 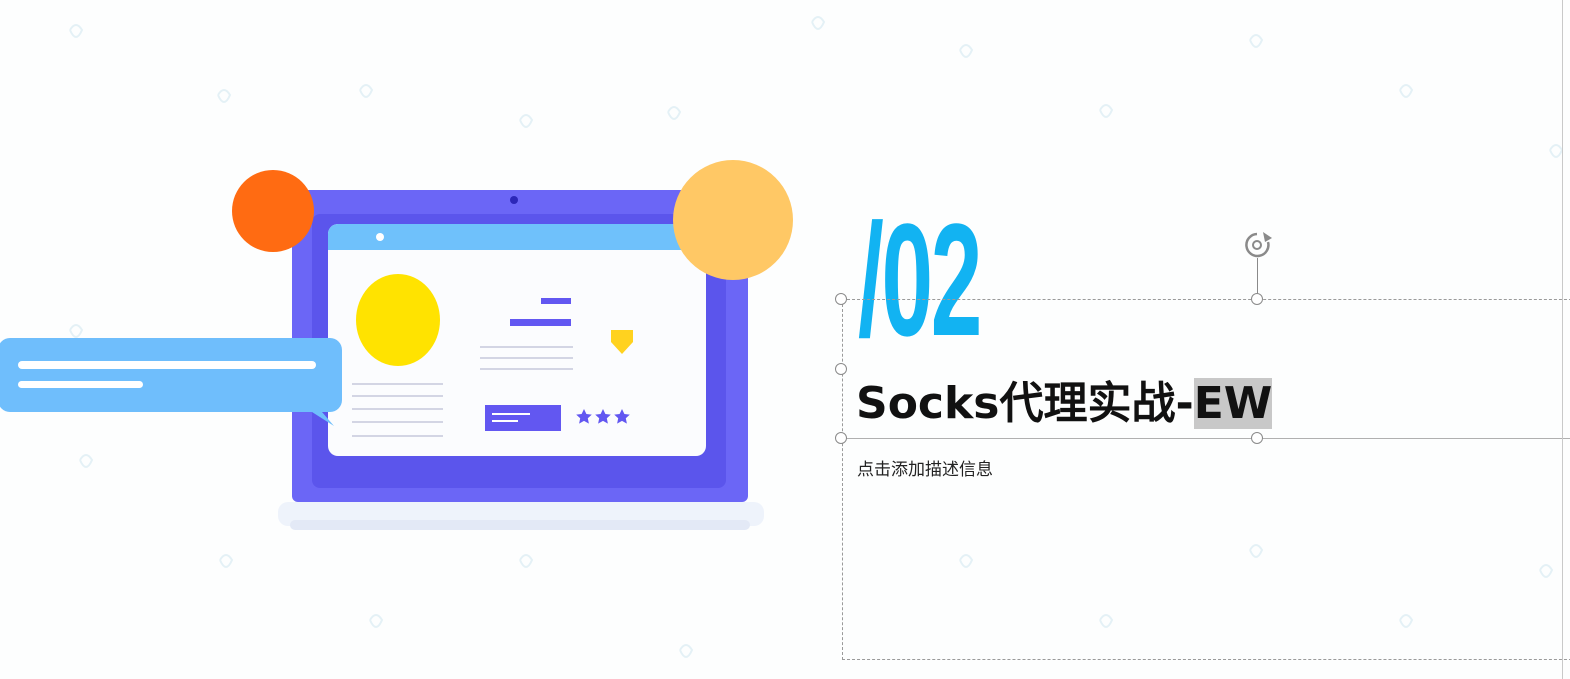 I want to click on resize-handle-top-left, so click(x=841, y=299).